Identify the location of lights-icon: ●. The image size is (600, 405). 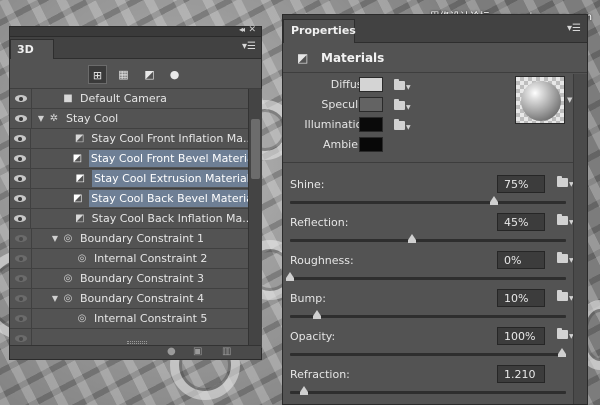
(174, 74).